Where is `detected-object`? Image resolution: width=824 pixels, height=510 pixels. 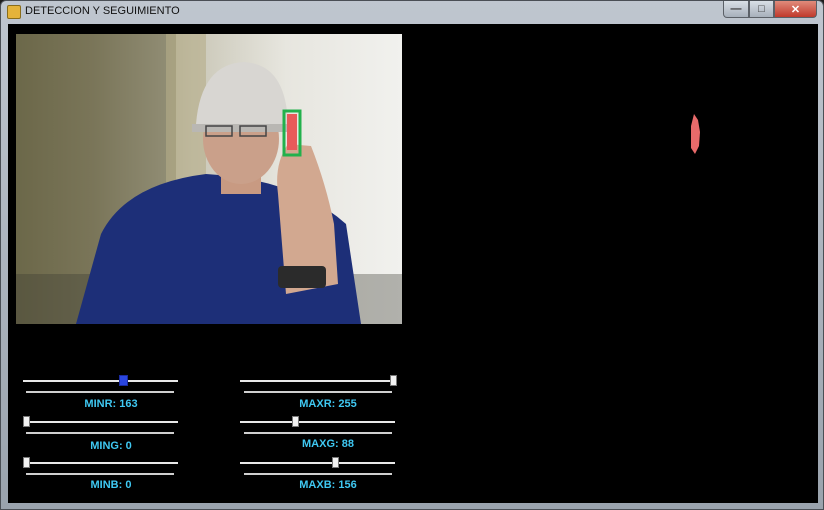
detected-object is located at coordinates (292, 132).